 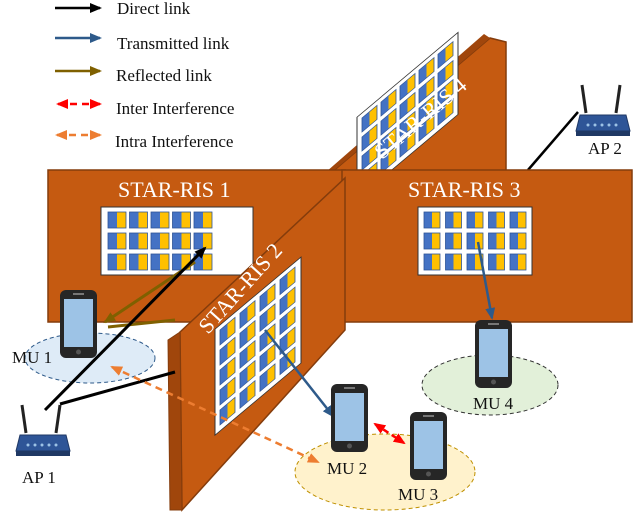 What do you see at coordinates (154, 9) in the screenshot?
I see `legend-label: Direct link` at bounding box center [154, 9].